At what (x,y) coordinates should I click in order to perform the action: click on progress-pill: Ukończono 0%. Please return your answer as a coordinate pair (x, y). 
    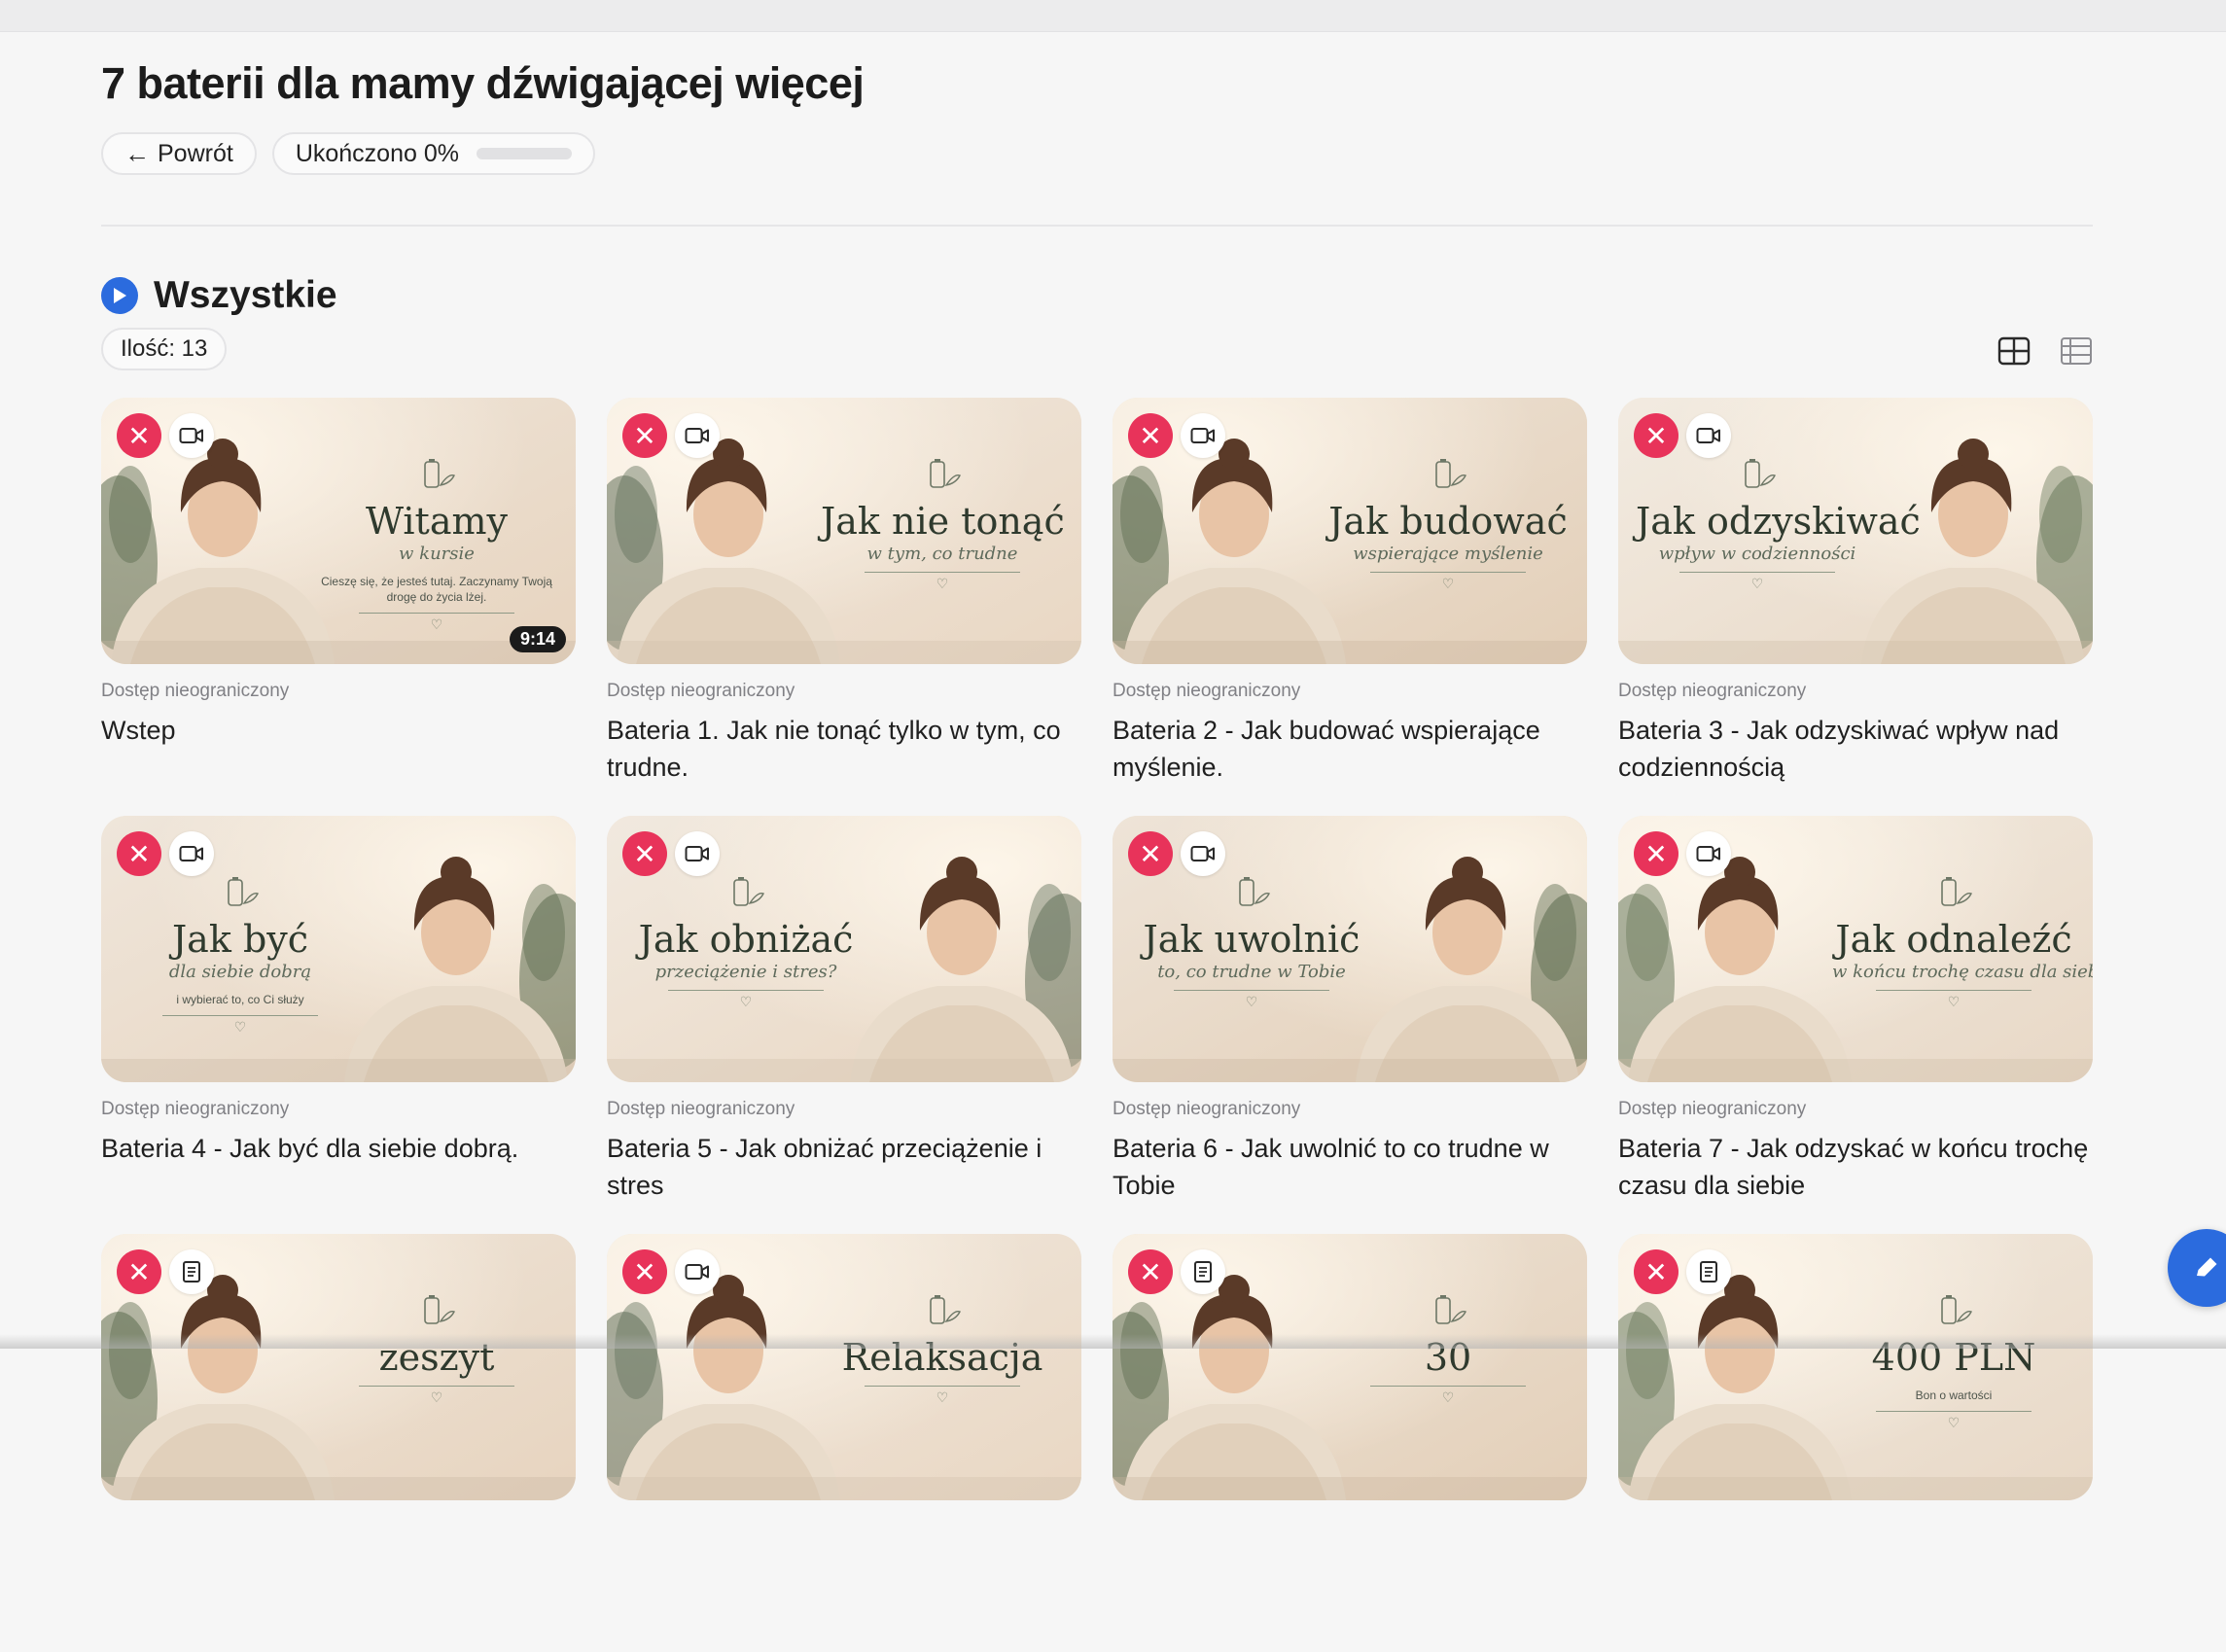
    Looking at the image, I should click on (433, 153).